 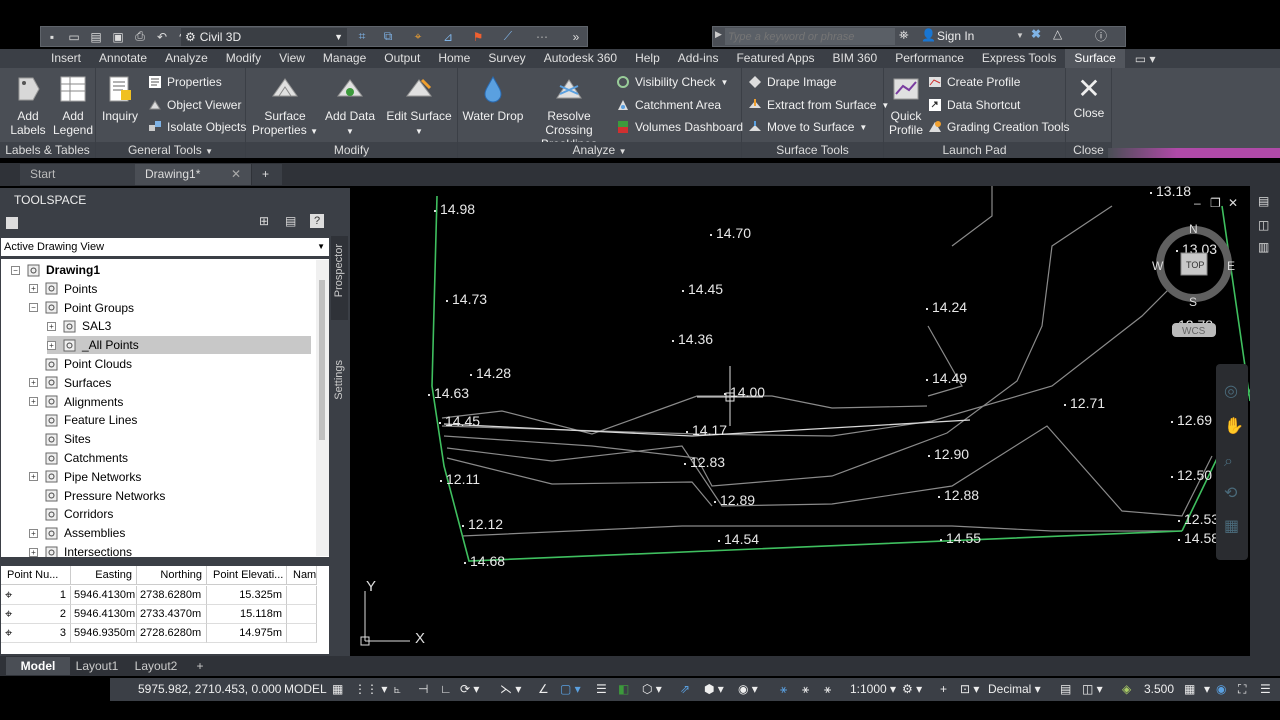 I want to click on ortho-icon: ∟, so click(x=446, y=689).